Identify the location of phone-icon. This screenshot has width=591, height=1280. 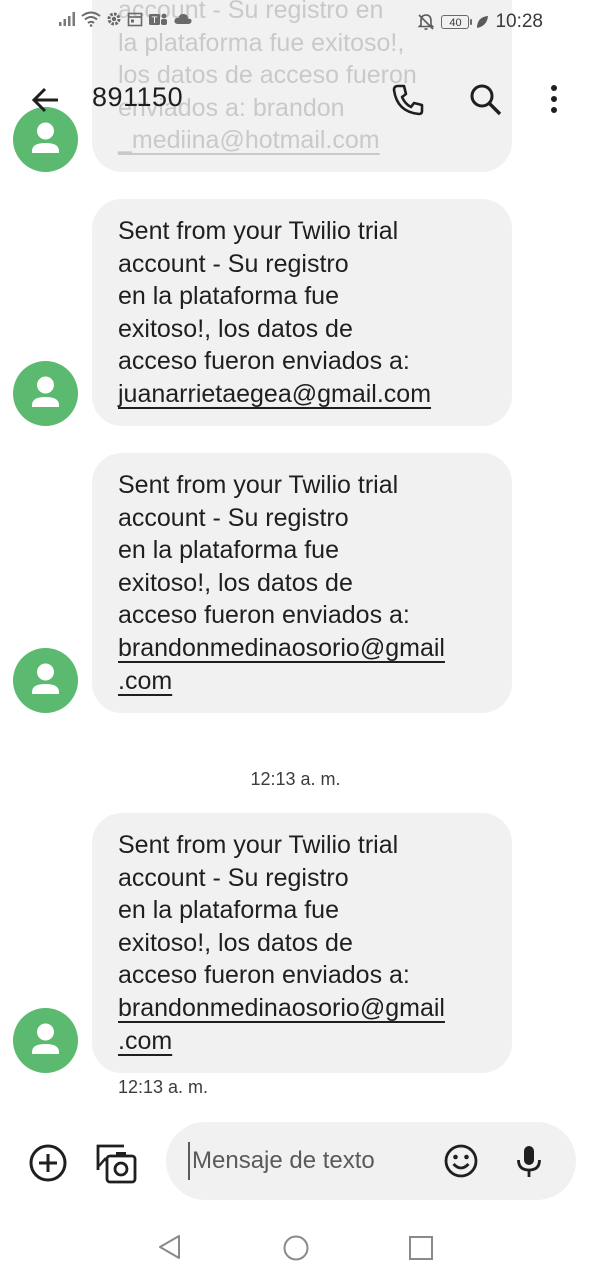
(408, 100).